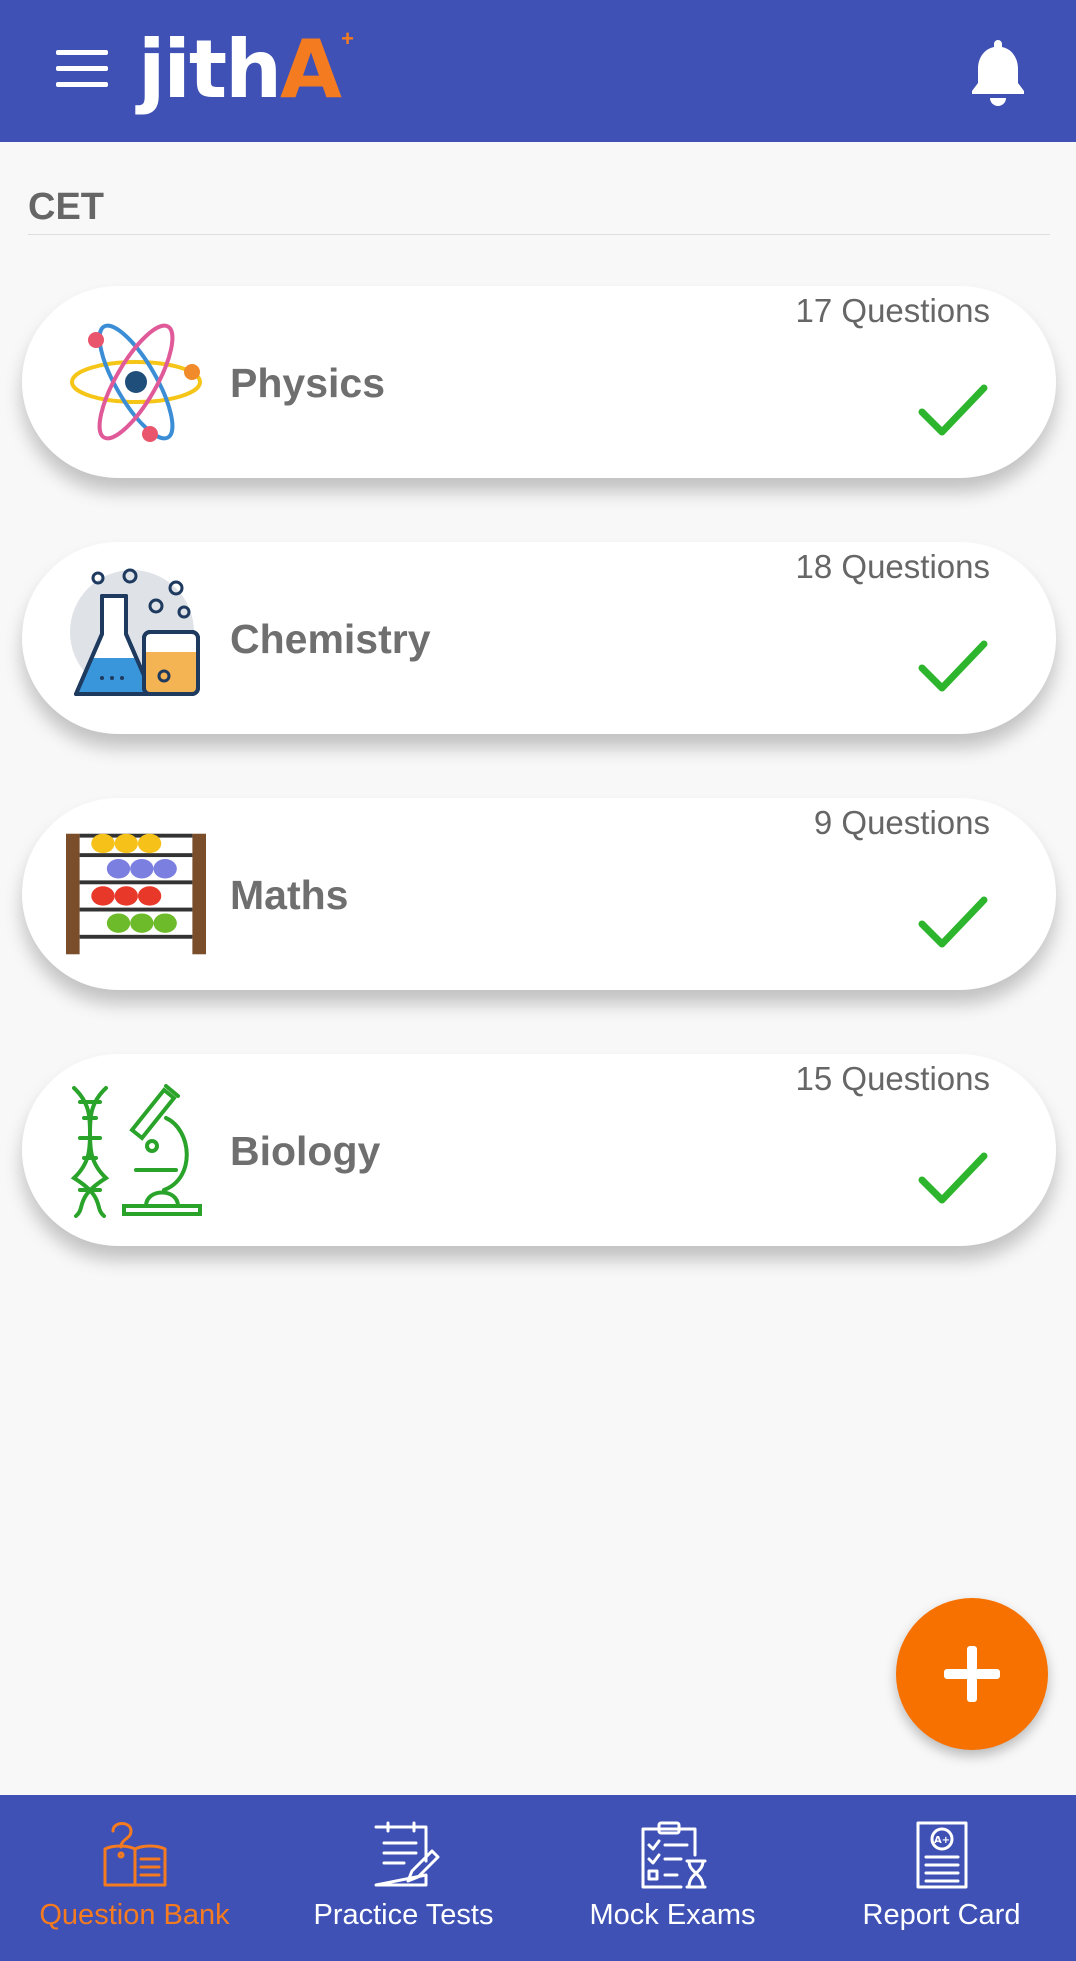 This screenshot has height=1961, width=1076. What do you see at coordinates (66, 207) in the screenshot?
I see `section-title: CET` at bounding box center [66, 207].